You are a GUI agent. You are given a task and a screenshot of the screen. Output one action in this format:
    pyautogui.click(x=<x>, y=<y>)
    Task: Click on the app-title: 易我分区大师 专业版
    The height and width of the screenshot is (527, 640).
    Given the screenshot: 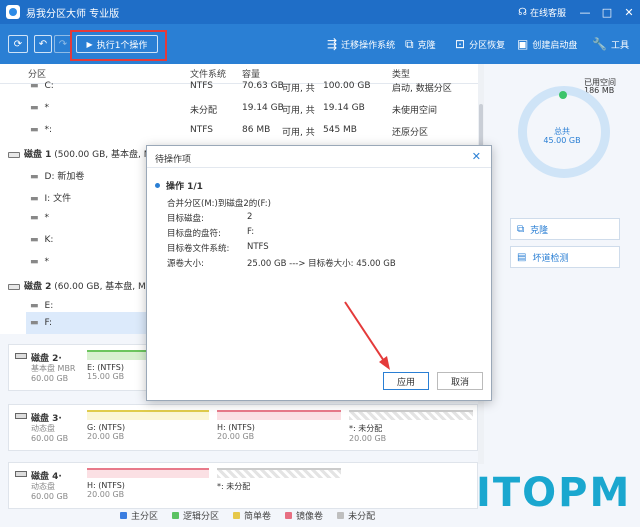 What is the action you would take?
    pyautogui.click(x=73, y=14)
    